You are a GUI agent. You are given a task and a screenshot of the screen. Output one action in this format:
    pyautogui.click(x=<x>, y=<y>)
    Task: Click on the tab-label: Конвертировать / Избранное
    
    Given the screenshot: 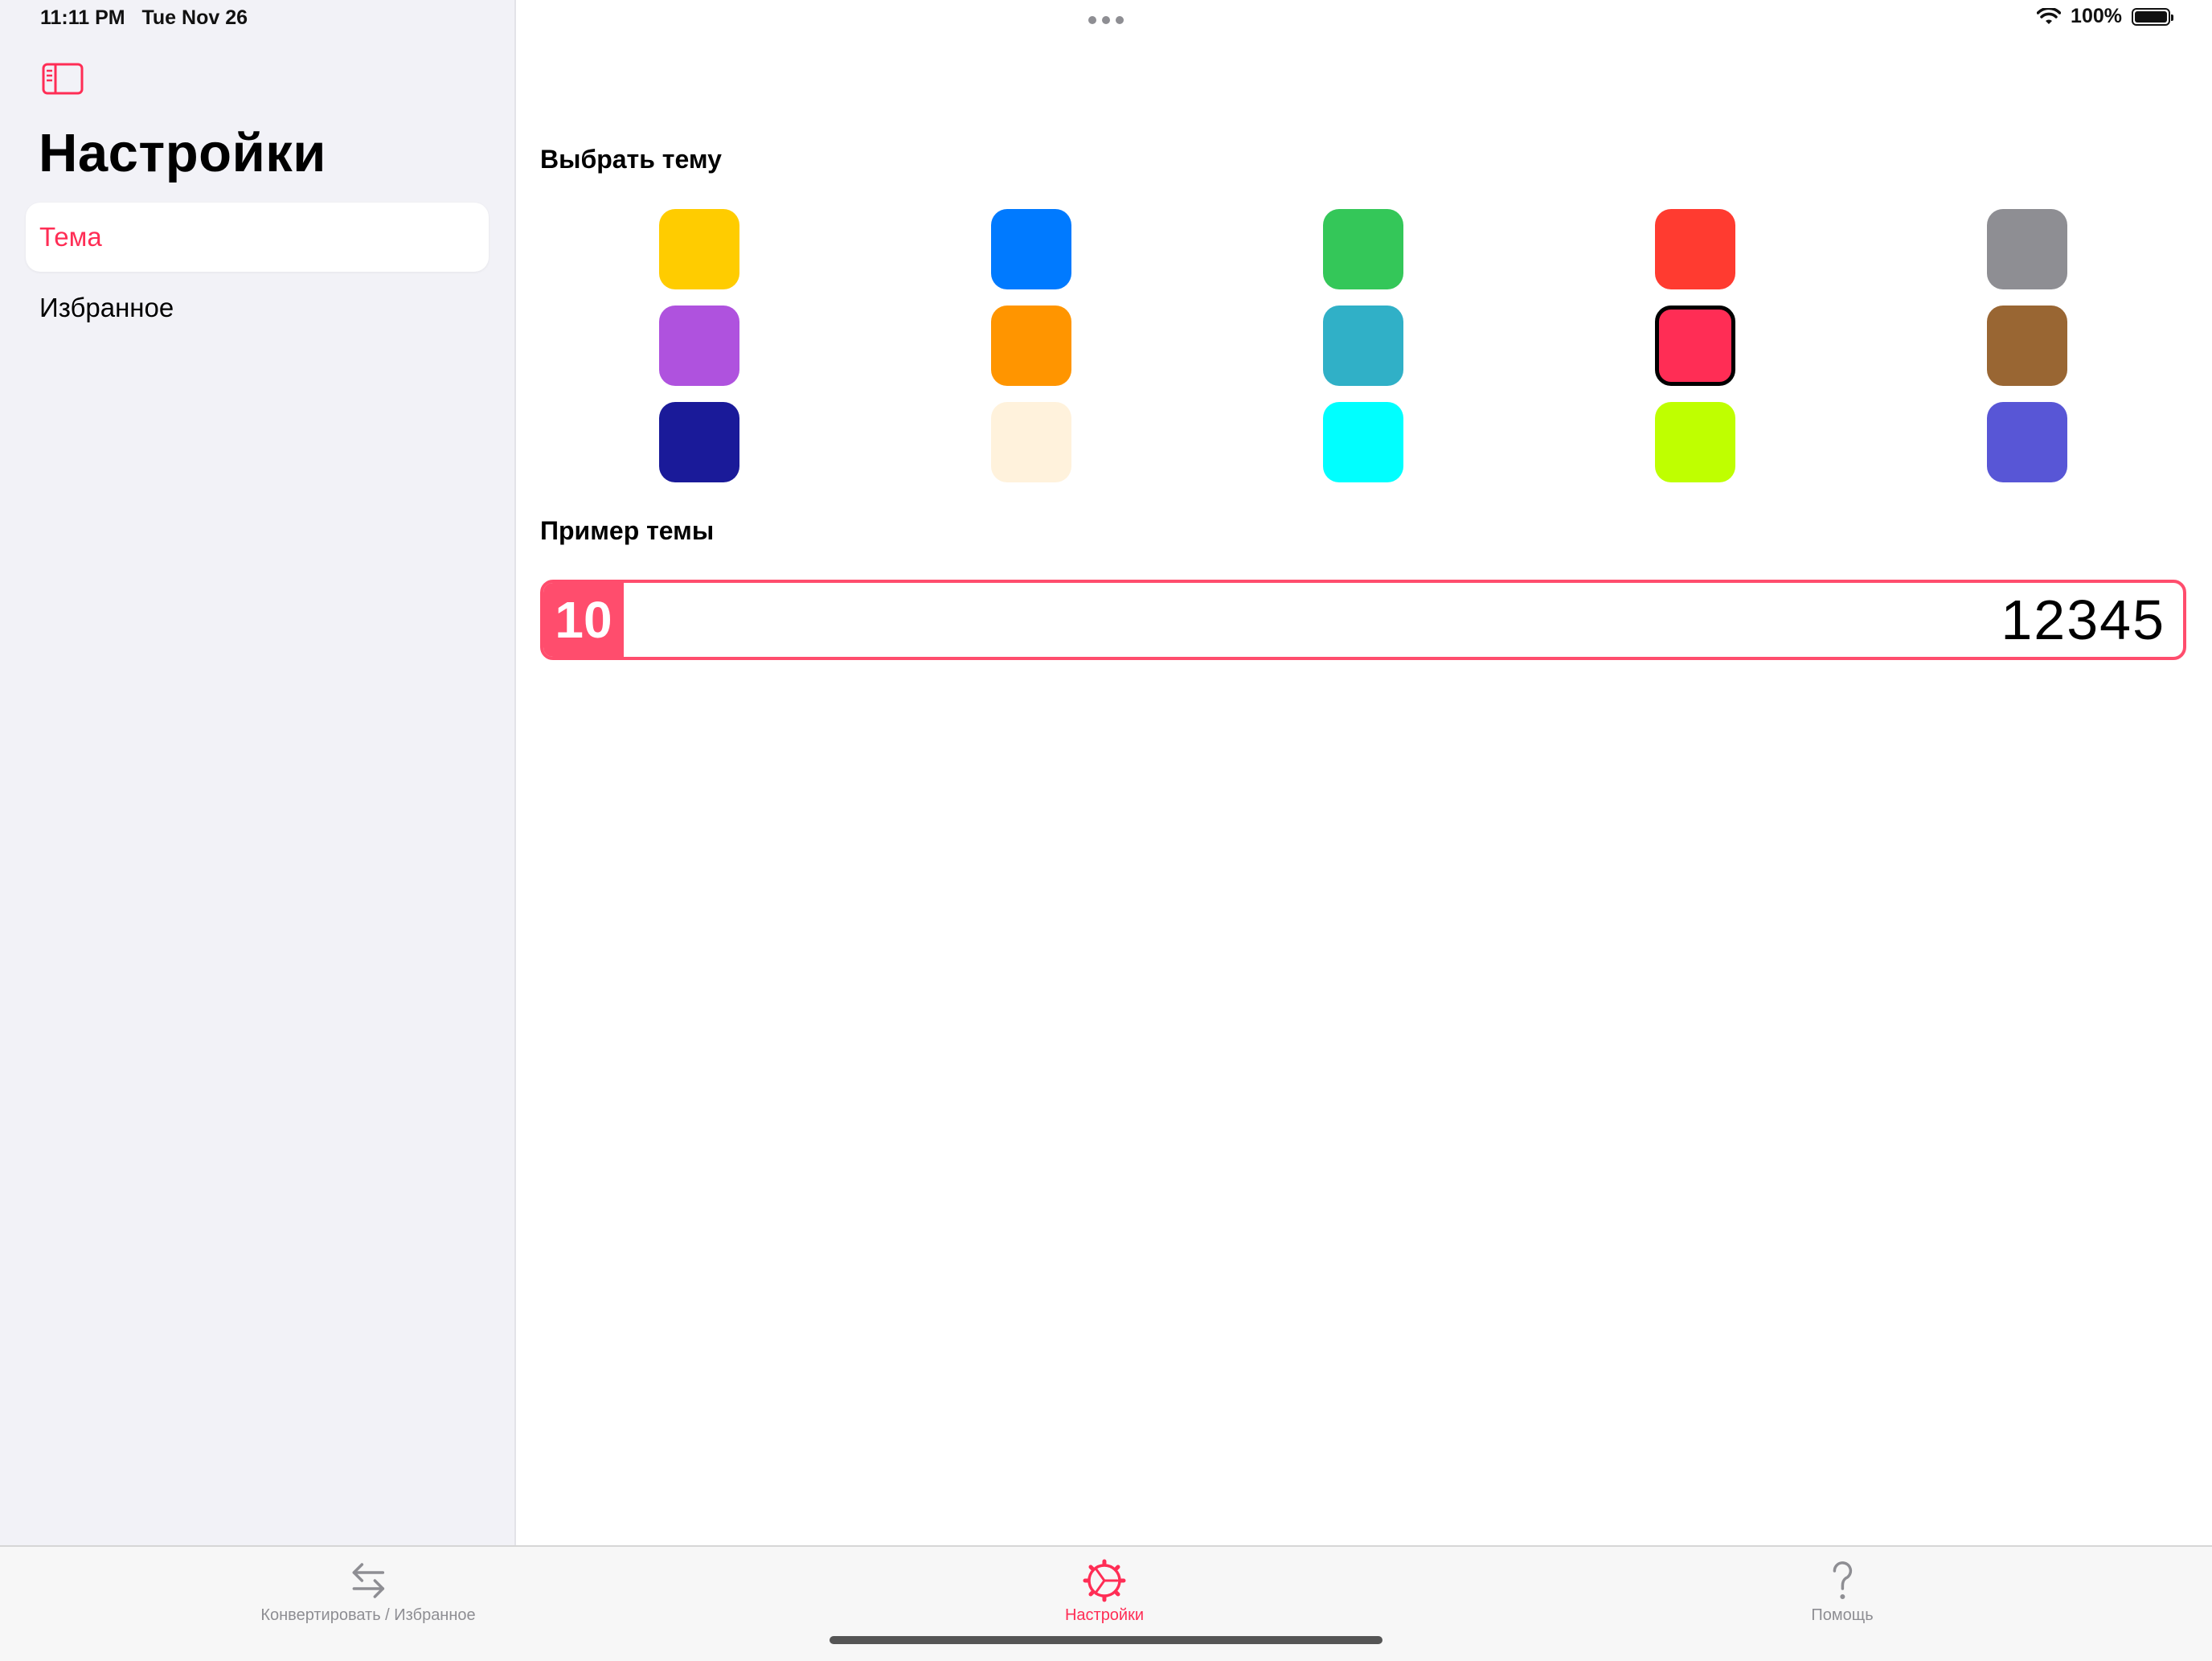 What is the action you would take?
    pyautogui.click(x=368, y=1615)
    